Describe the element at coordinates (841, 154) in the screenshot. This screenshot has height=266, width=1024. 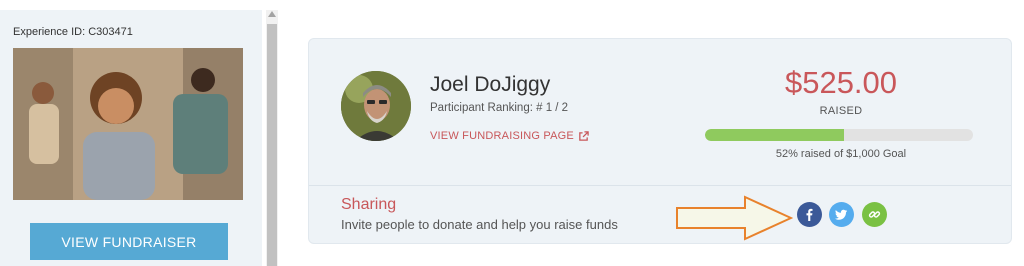
I see `goal-text: 52% raised of $1,000 Goal` at that location.